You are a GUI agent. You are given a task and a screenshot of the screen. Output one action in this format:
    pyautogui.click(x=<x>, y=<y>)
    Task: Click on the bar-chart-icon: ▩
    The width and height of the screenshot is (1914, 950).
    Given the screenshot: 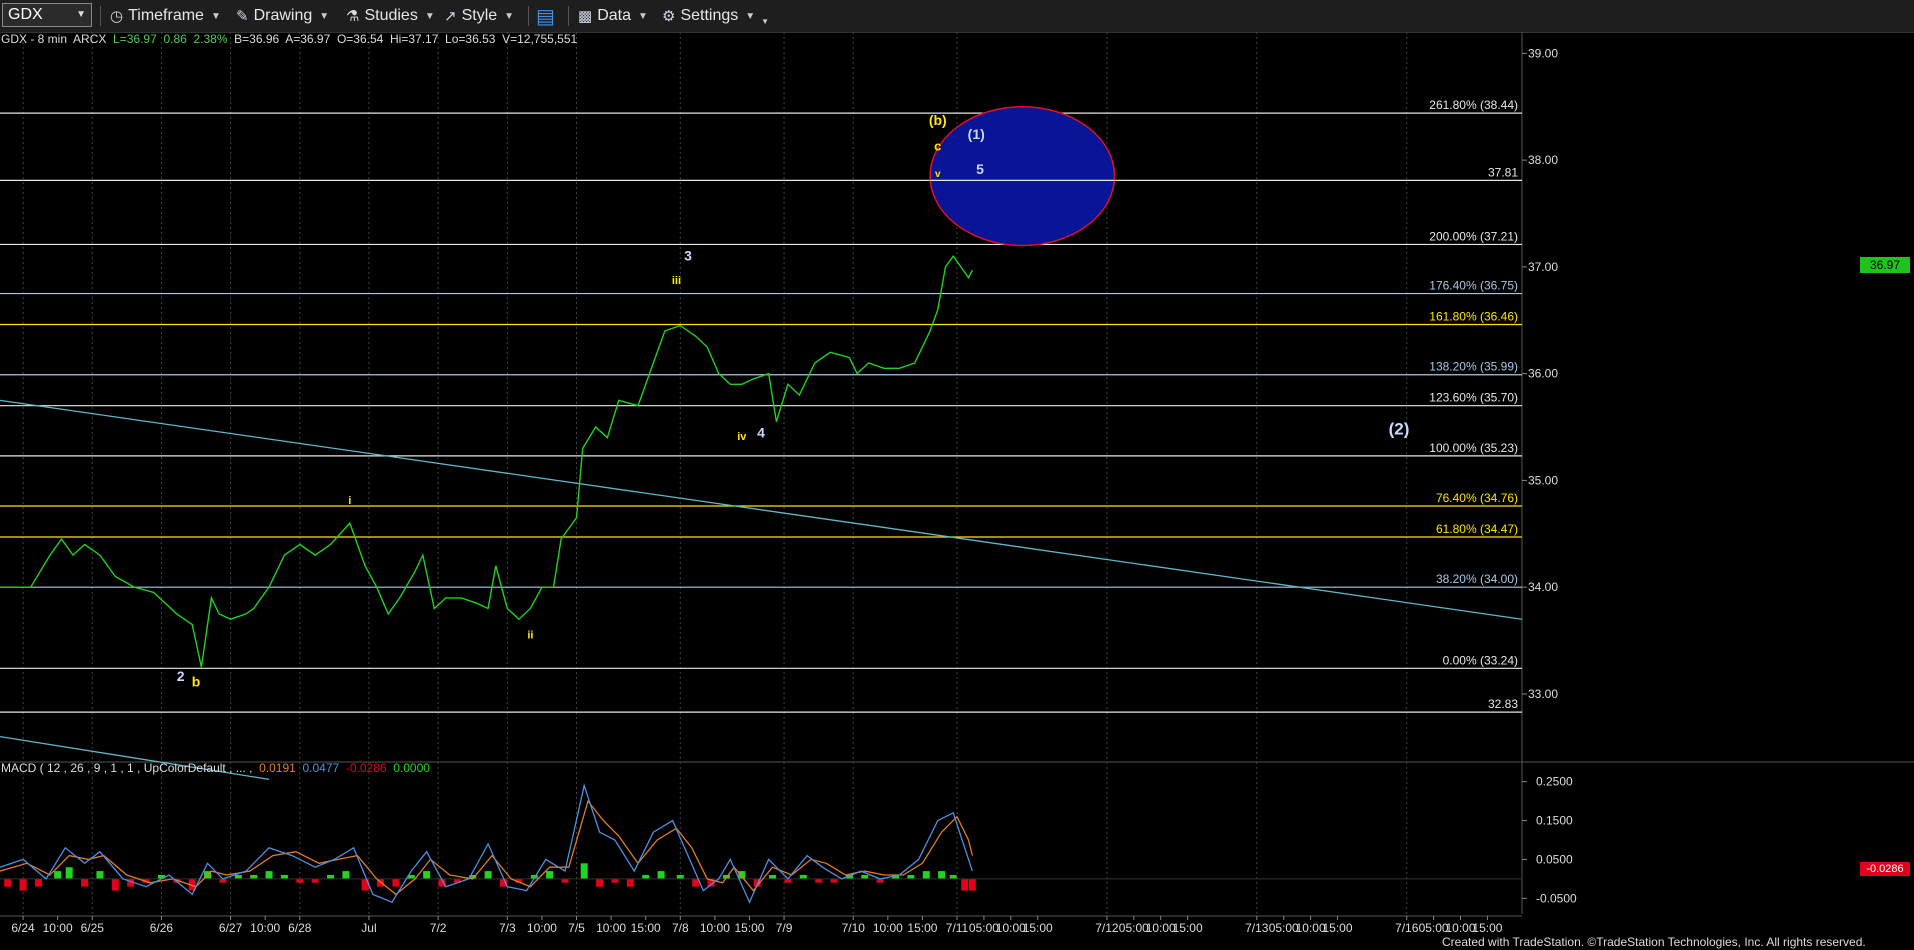 What is the action you would take?
    pyautogui.click(x=585, y=16)
    